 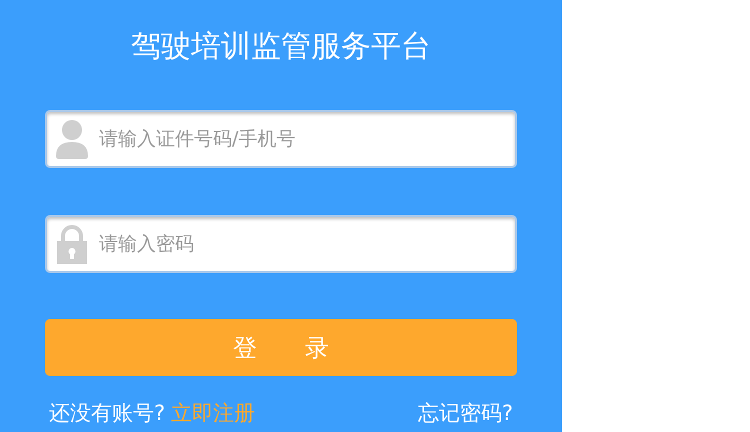 What do you see at coordinates (281, 139) in the screenshot?
I see `account-field: 请输入证件号码/手机号` at bounding box center [281, 139].